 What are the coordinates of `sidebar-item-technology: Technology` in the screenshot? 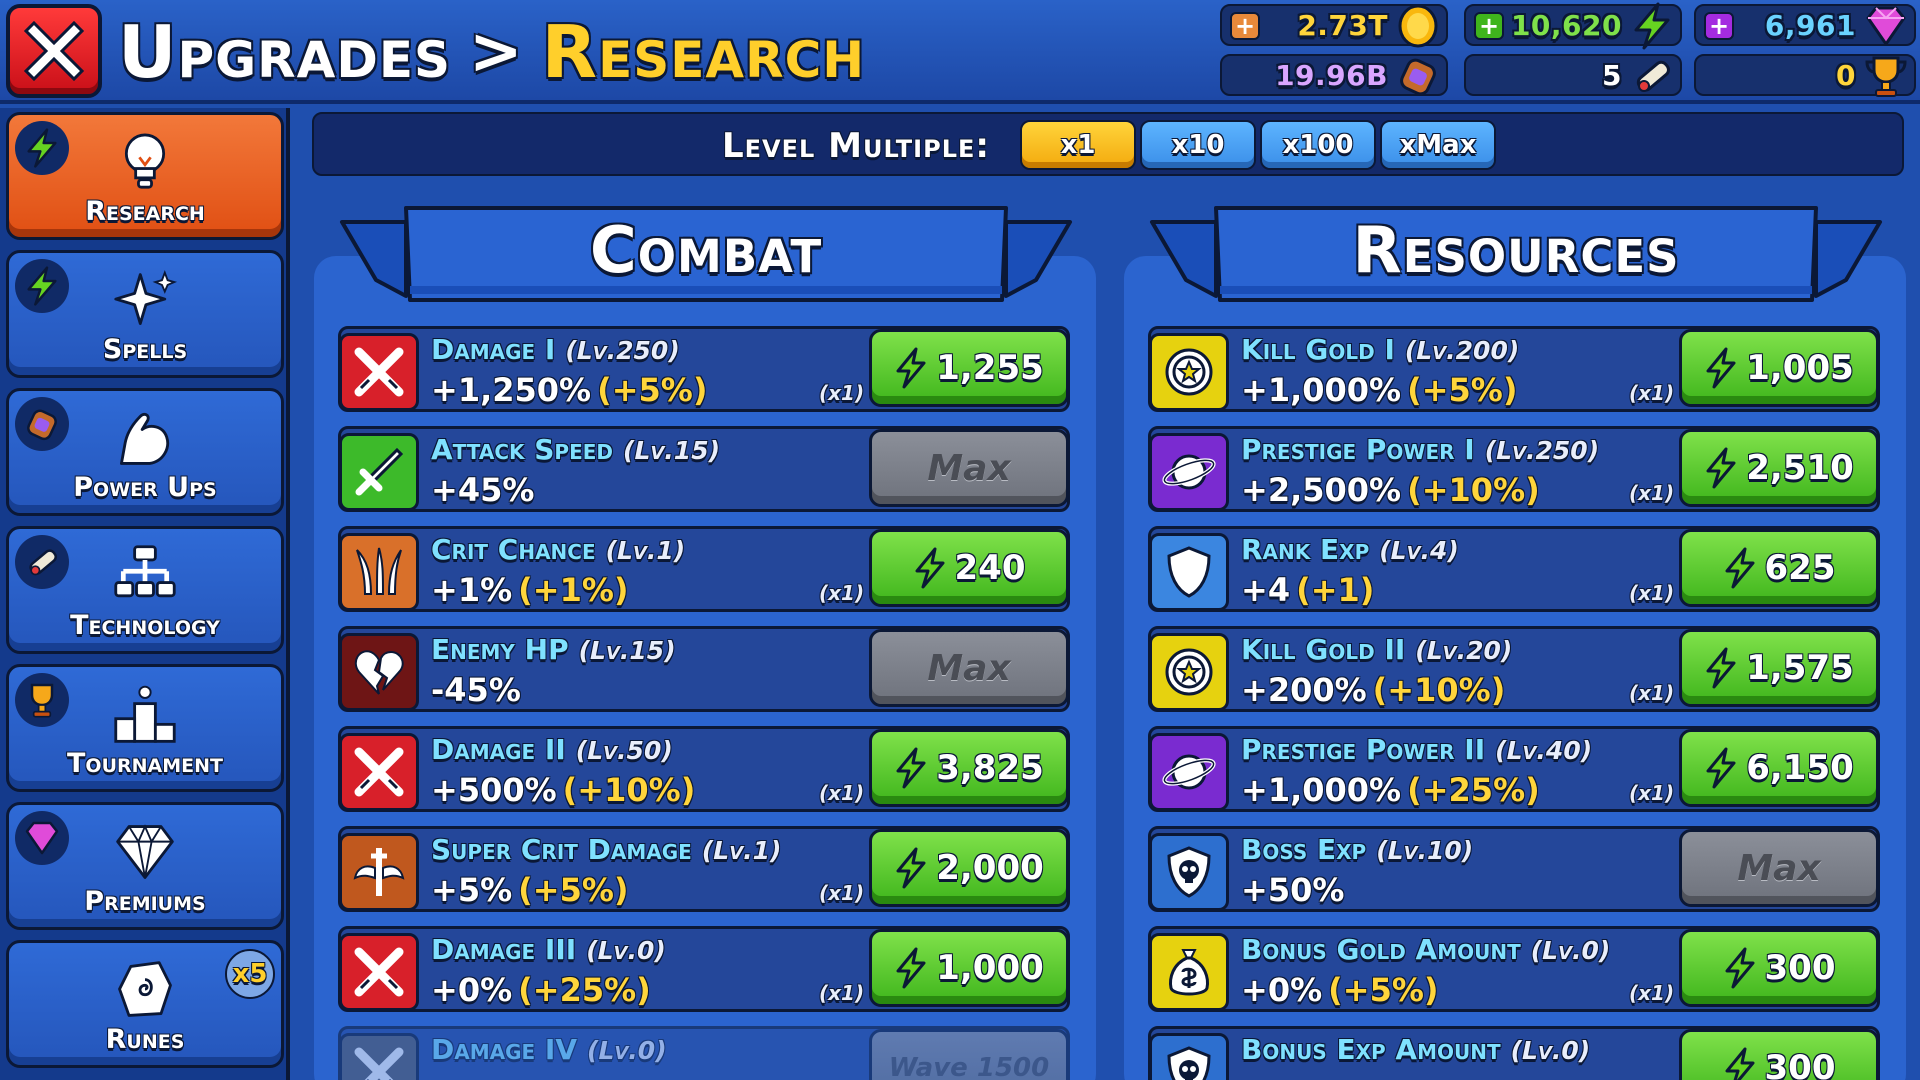 It's located at (145, 590).